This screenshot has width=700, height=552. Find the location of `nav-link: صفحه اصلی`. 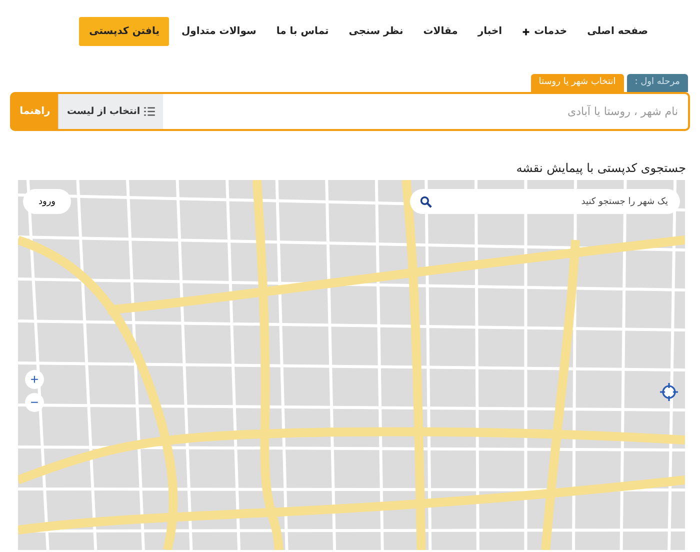

nav-link: صفحه اصلی is located at coordinates (617, 31).